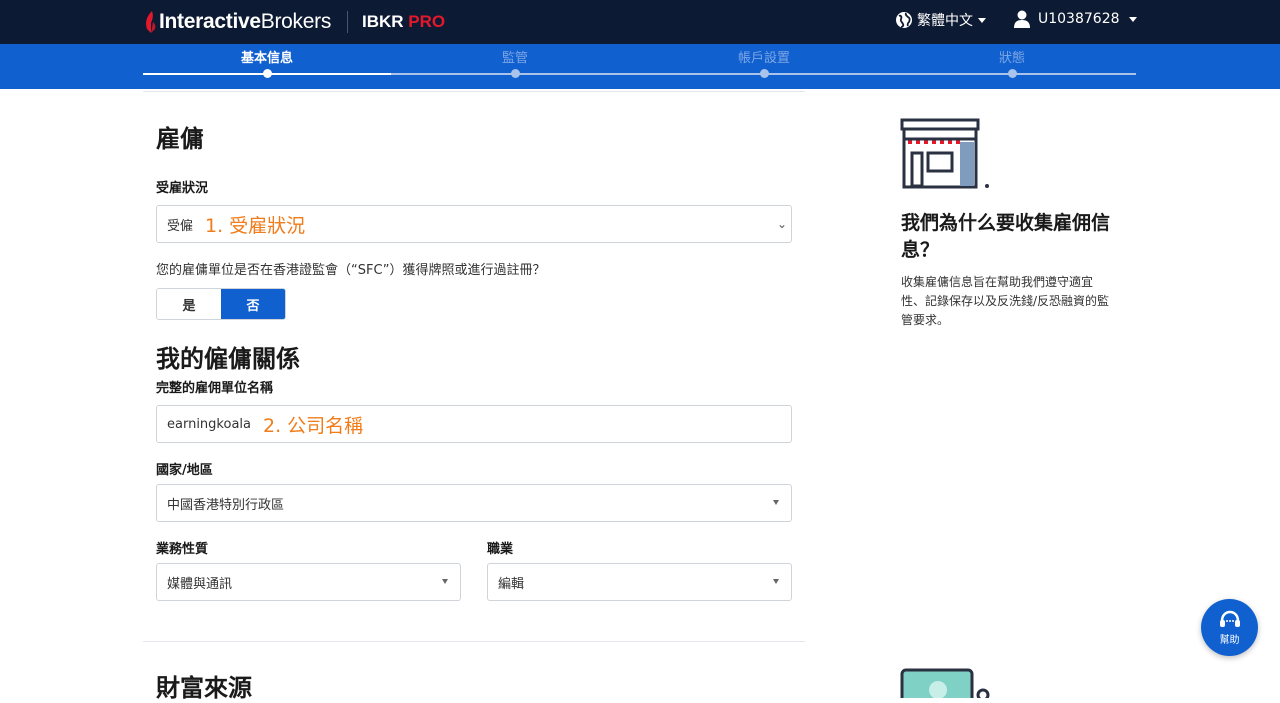 This screenshot has height=703, width=1280. What do you see at coordinates (266, 58) in the screenshot?
I see `step-label: 基本信息` at bounding box center [266, 58].